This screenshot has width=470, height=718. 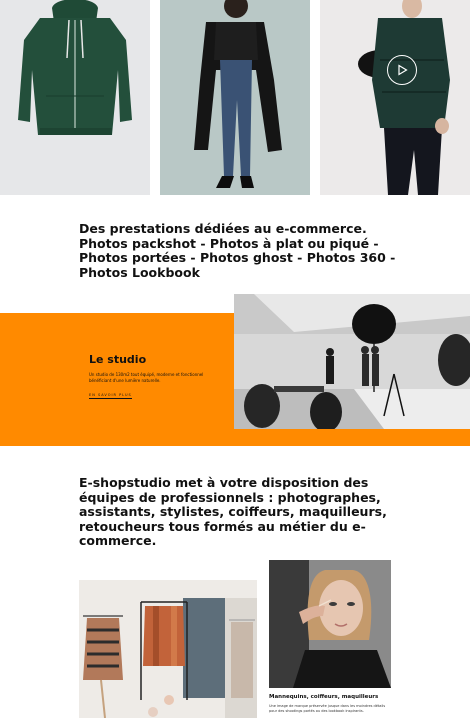 What do you see at coordinates (330, 624) in the screenshot?
I see `makeup-photo` at bounding box center [330, 624].